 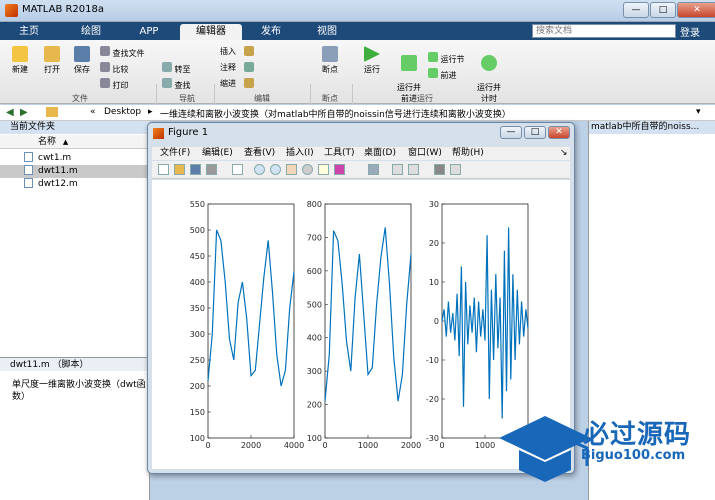 What do you see at coordinates (489, 75) in the screenshot?
I see `run-time-button: 运行并 计时` at bounding box center [489, 75].